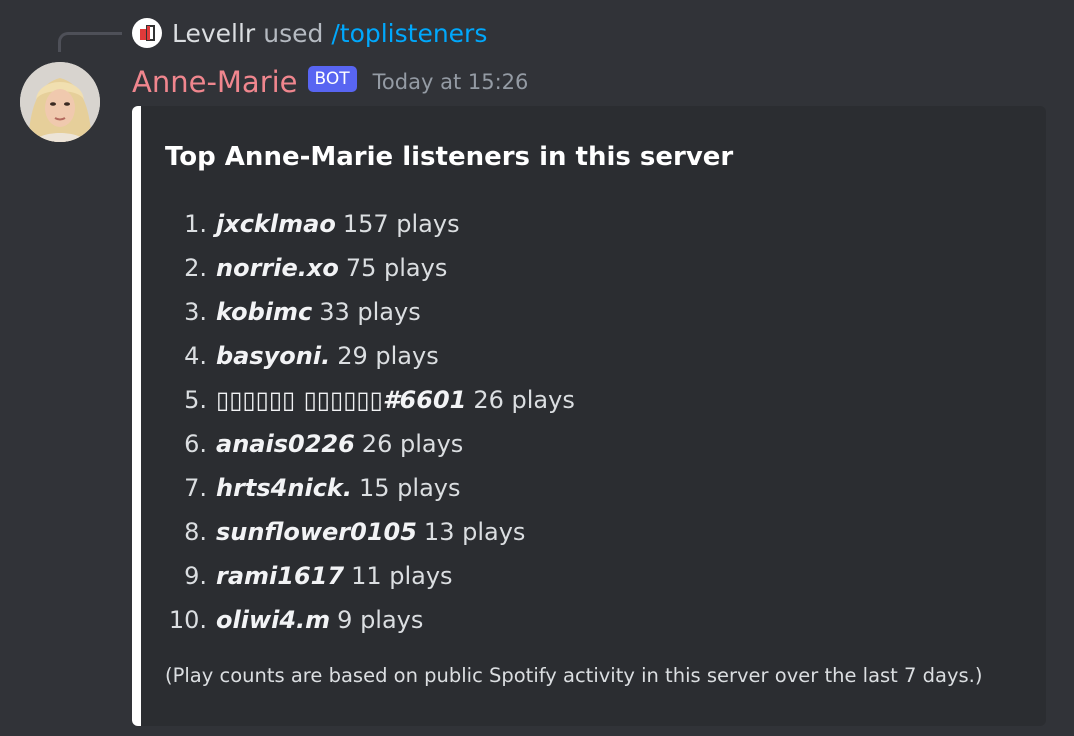 This screenshot has height=736, width=1074. What do you see at coordinates (195, 224) in the screenshot?
I see `rank-number: 1.` at bounding box center [195, 224].